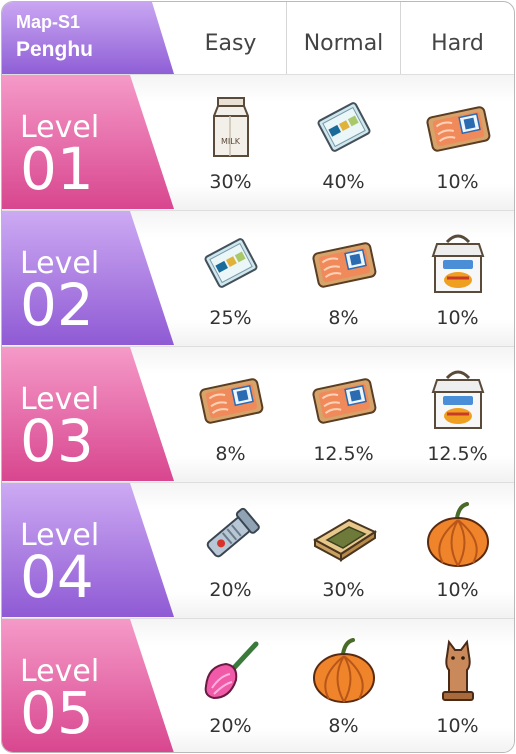 The height and width of the screenshot is (754, 516). Describe the element at coordinates (57, 577) in the screenshot. I see `level-number: 04` at that location.